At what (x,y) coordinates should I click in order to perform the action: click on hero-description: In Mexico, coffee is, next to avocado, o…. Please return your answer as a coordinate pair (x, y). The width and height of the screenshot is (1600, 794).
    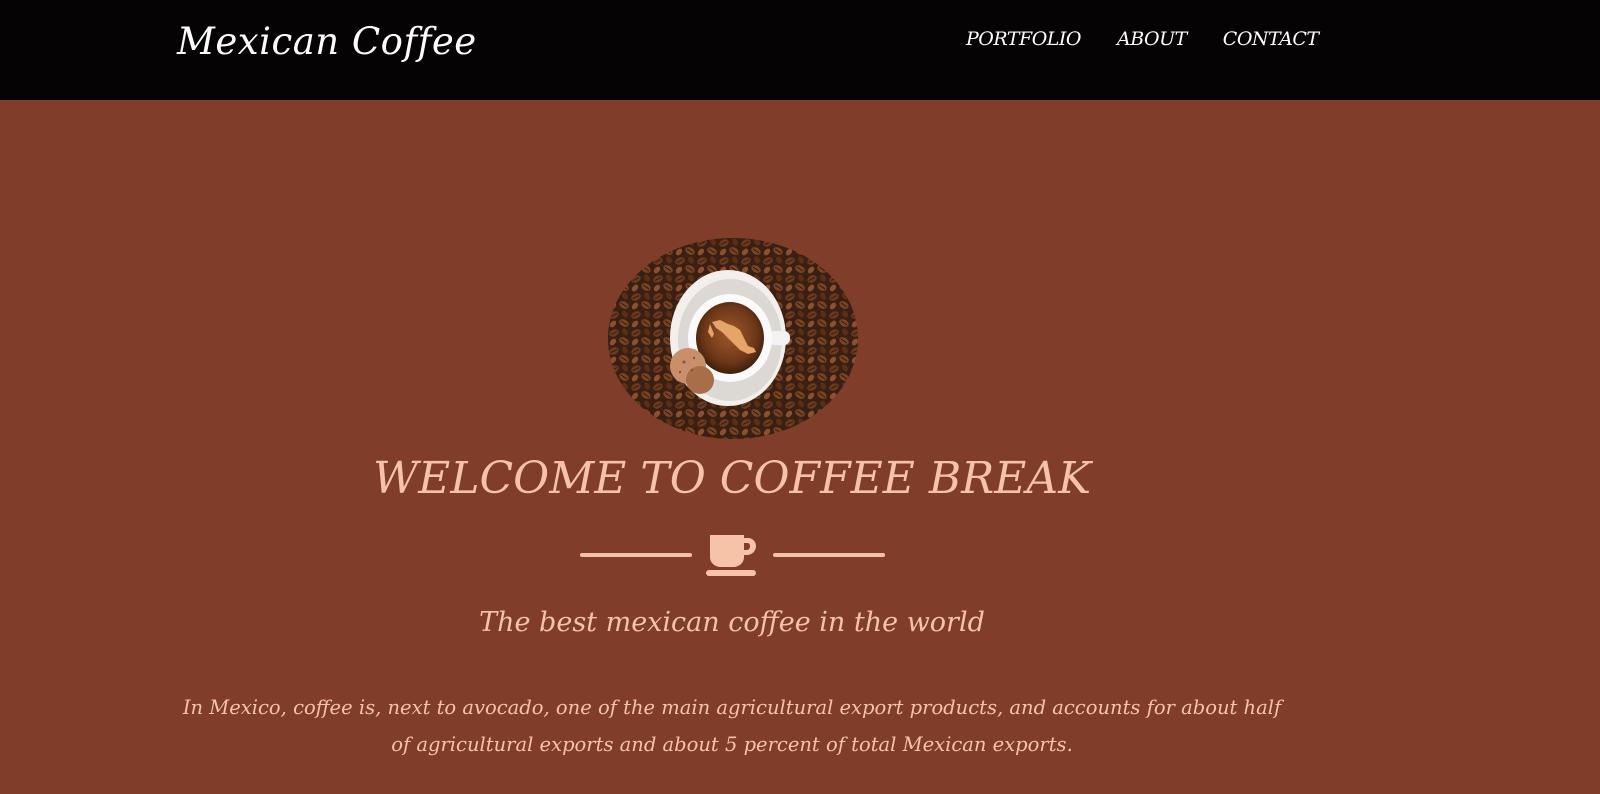
    Looking at the image, I should click on (732, 726).